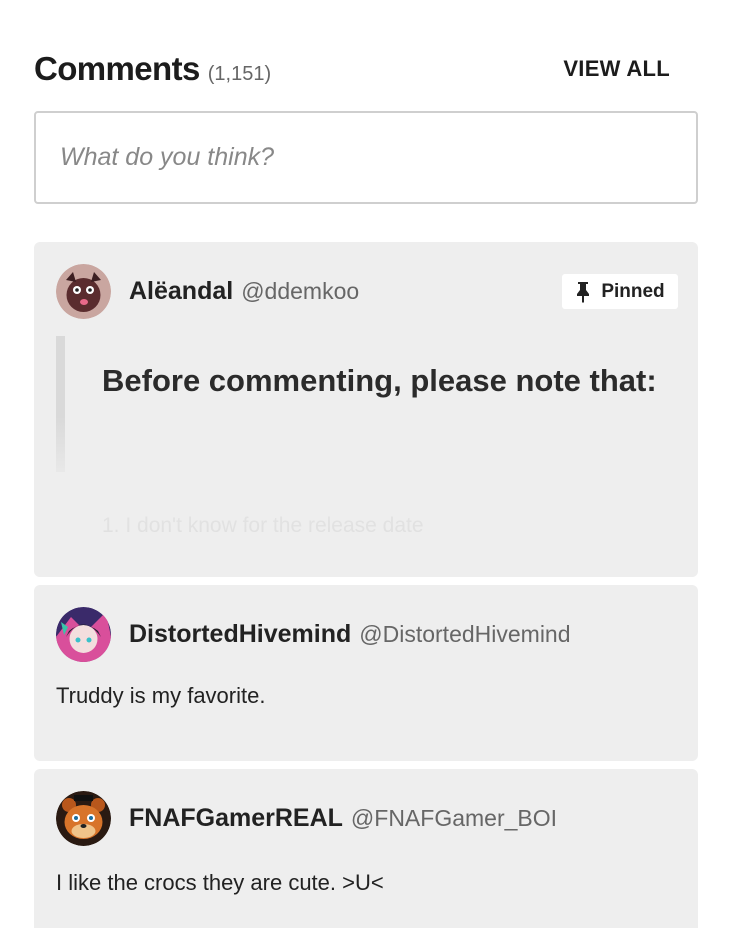 Image resolution: width=732 pixels, height=928 pixels. Describe the element at coordinates (616, 69) in the screenshot. I see `view-all-button: VIEW ALL` at that location.